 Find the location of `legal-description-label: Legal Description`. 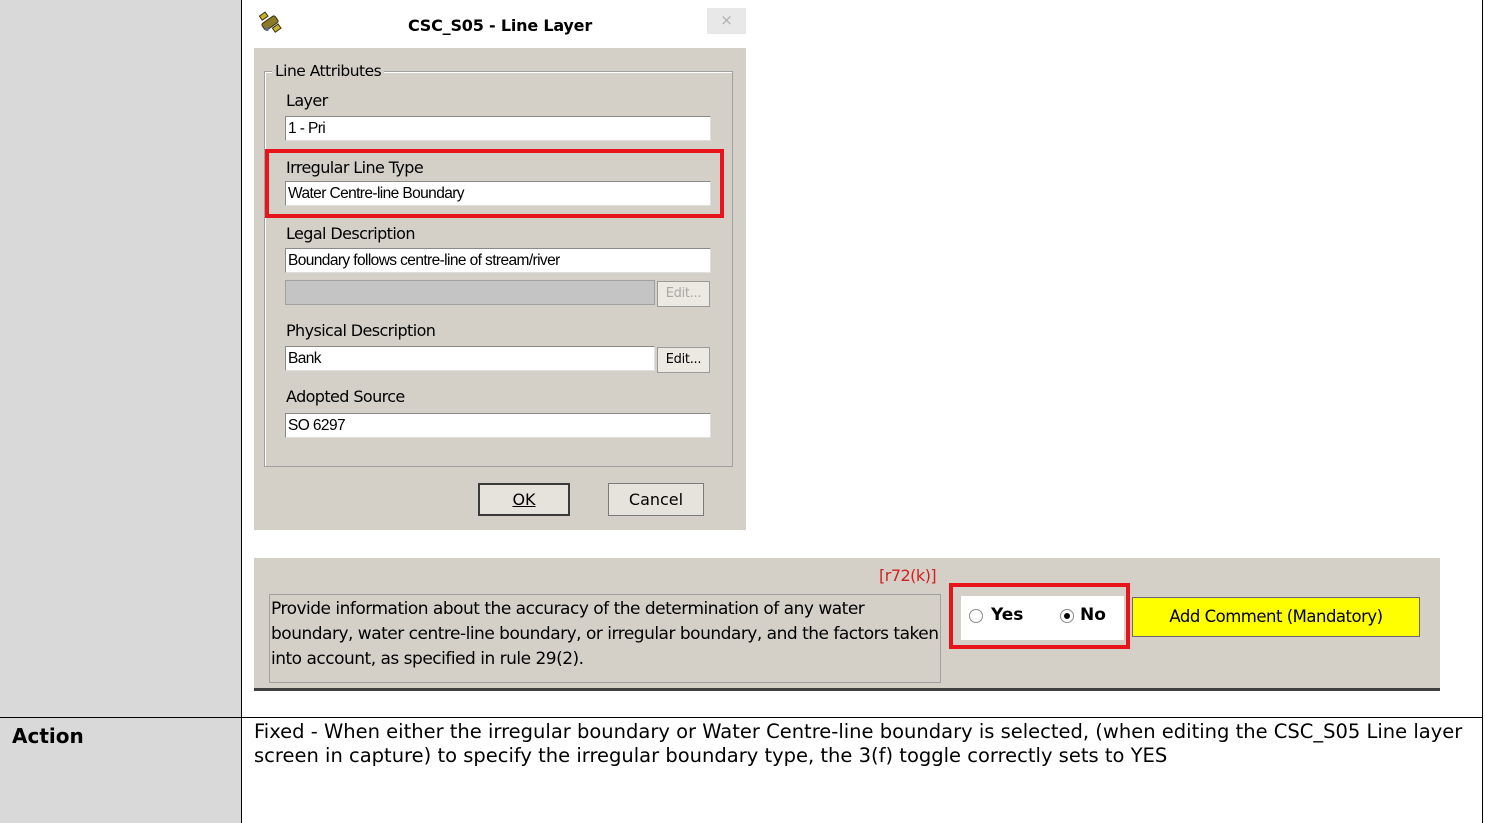

legal-description-label: Legal Description is located at coordinates (351, 233).